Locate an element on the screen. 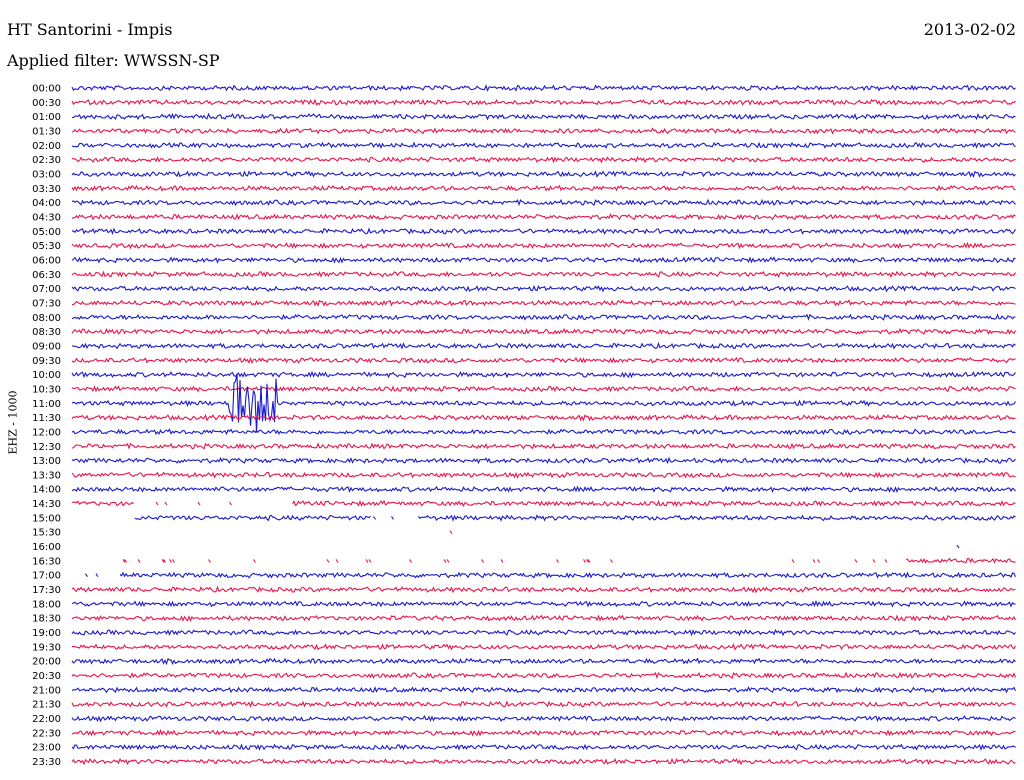 The height and width of the screenshot is (780, 1024). row-time-label: 19:30 is located at coordinates (46, 647).